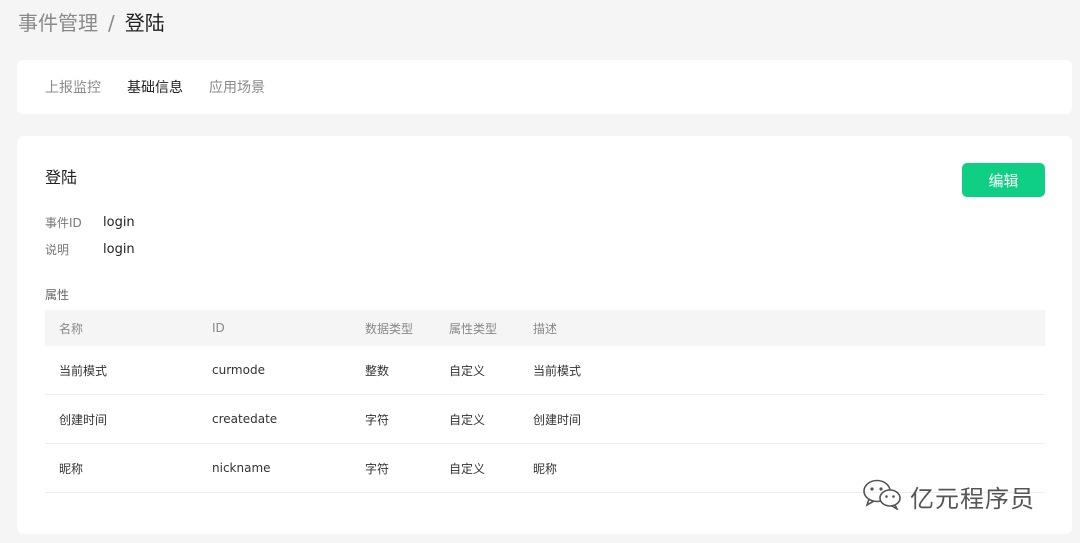 The height and width of the screenshot is (543, 1080). I want to click on attributes-section-label: 属性, so click(57, 295).